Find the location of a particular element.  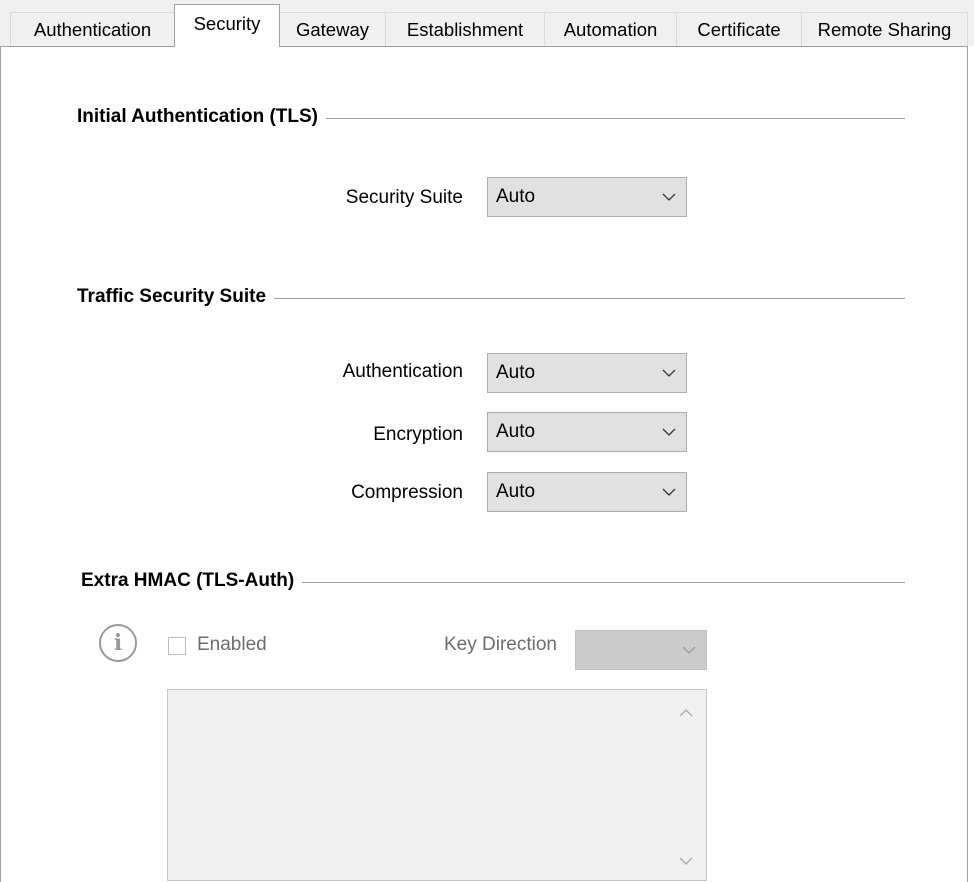

hmac-key-textarea is located at coordinates (437, 785).